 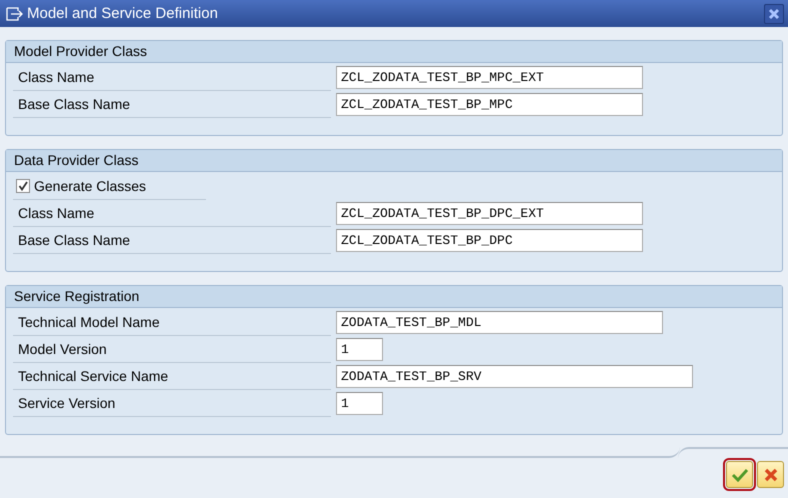 What do you see at coordinates (90, 186) in the screenshot?
I see `checkbox-label: Generate Classes` at bounding box center [90, 186].